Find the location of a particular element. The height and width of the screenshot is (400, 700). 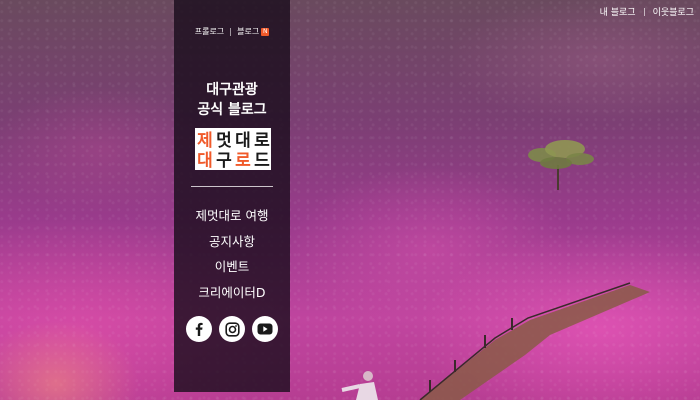

social-links is located at coordinates (232, 329).